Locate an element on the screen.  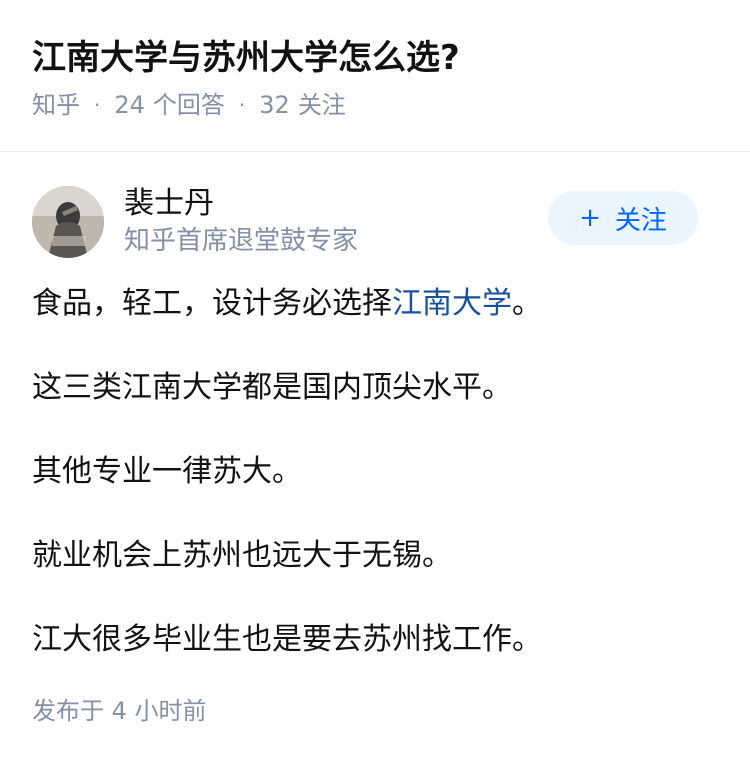
answers-label: 个回答 is located at coordinates (189, 105).